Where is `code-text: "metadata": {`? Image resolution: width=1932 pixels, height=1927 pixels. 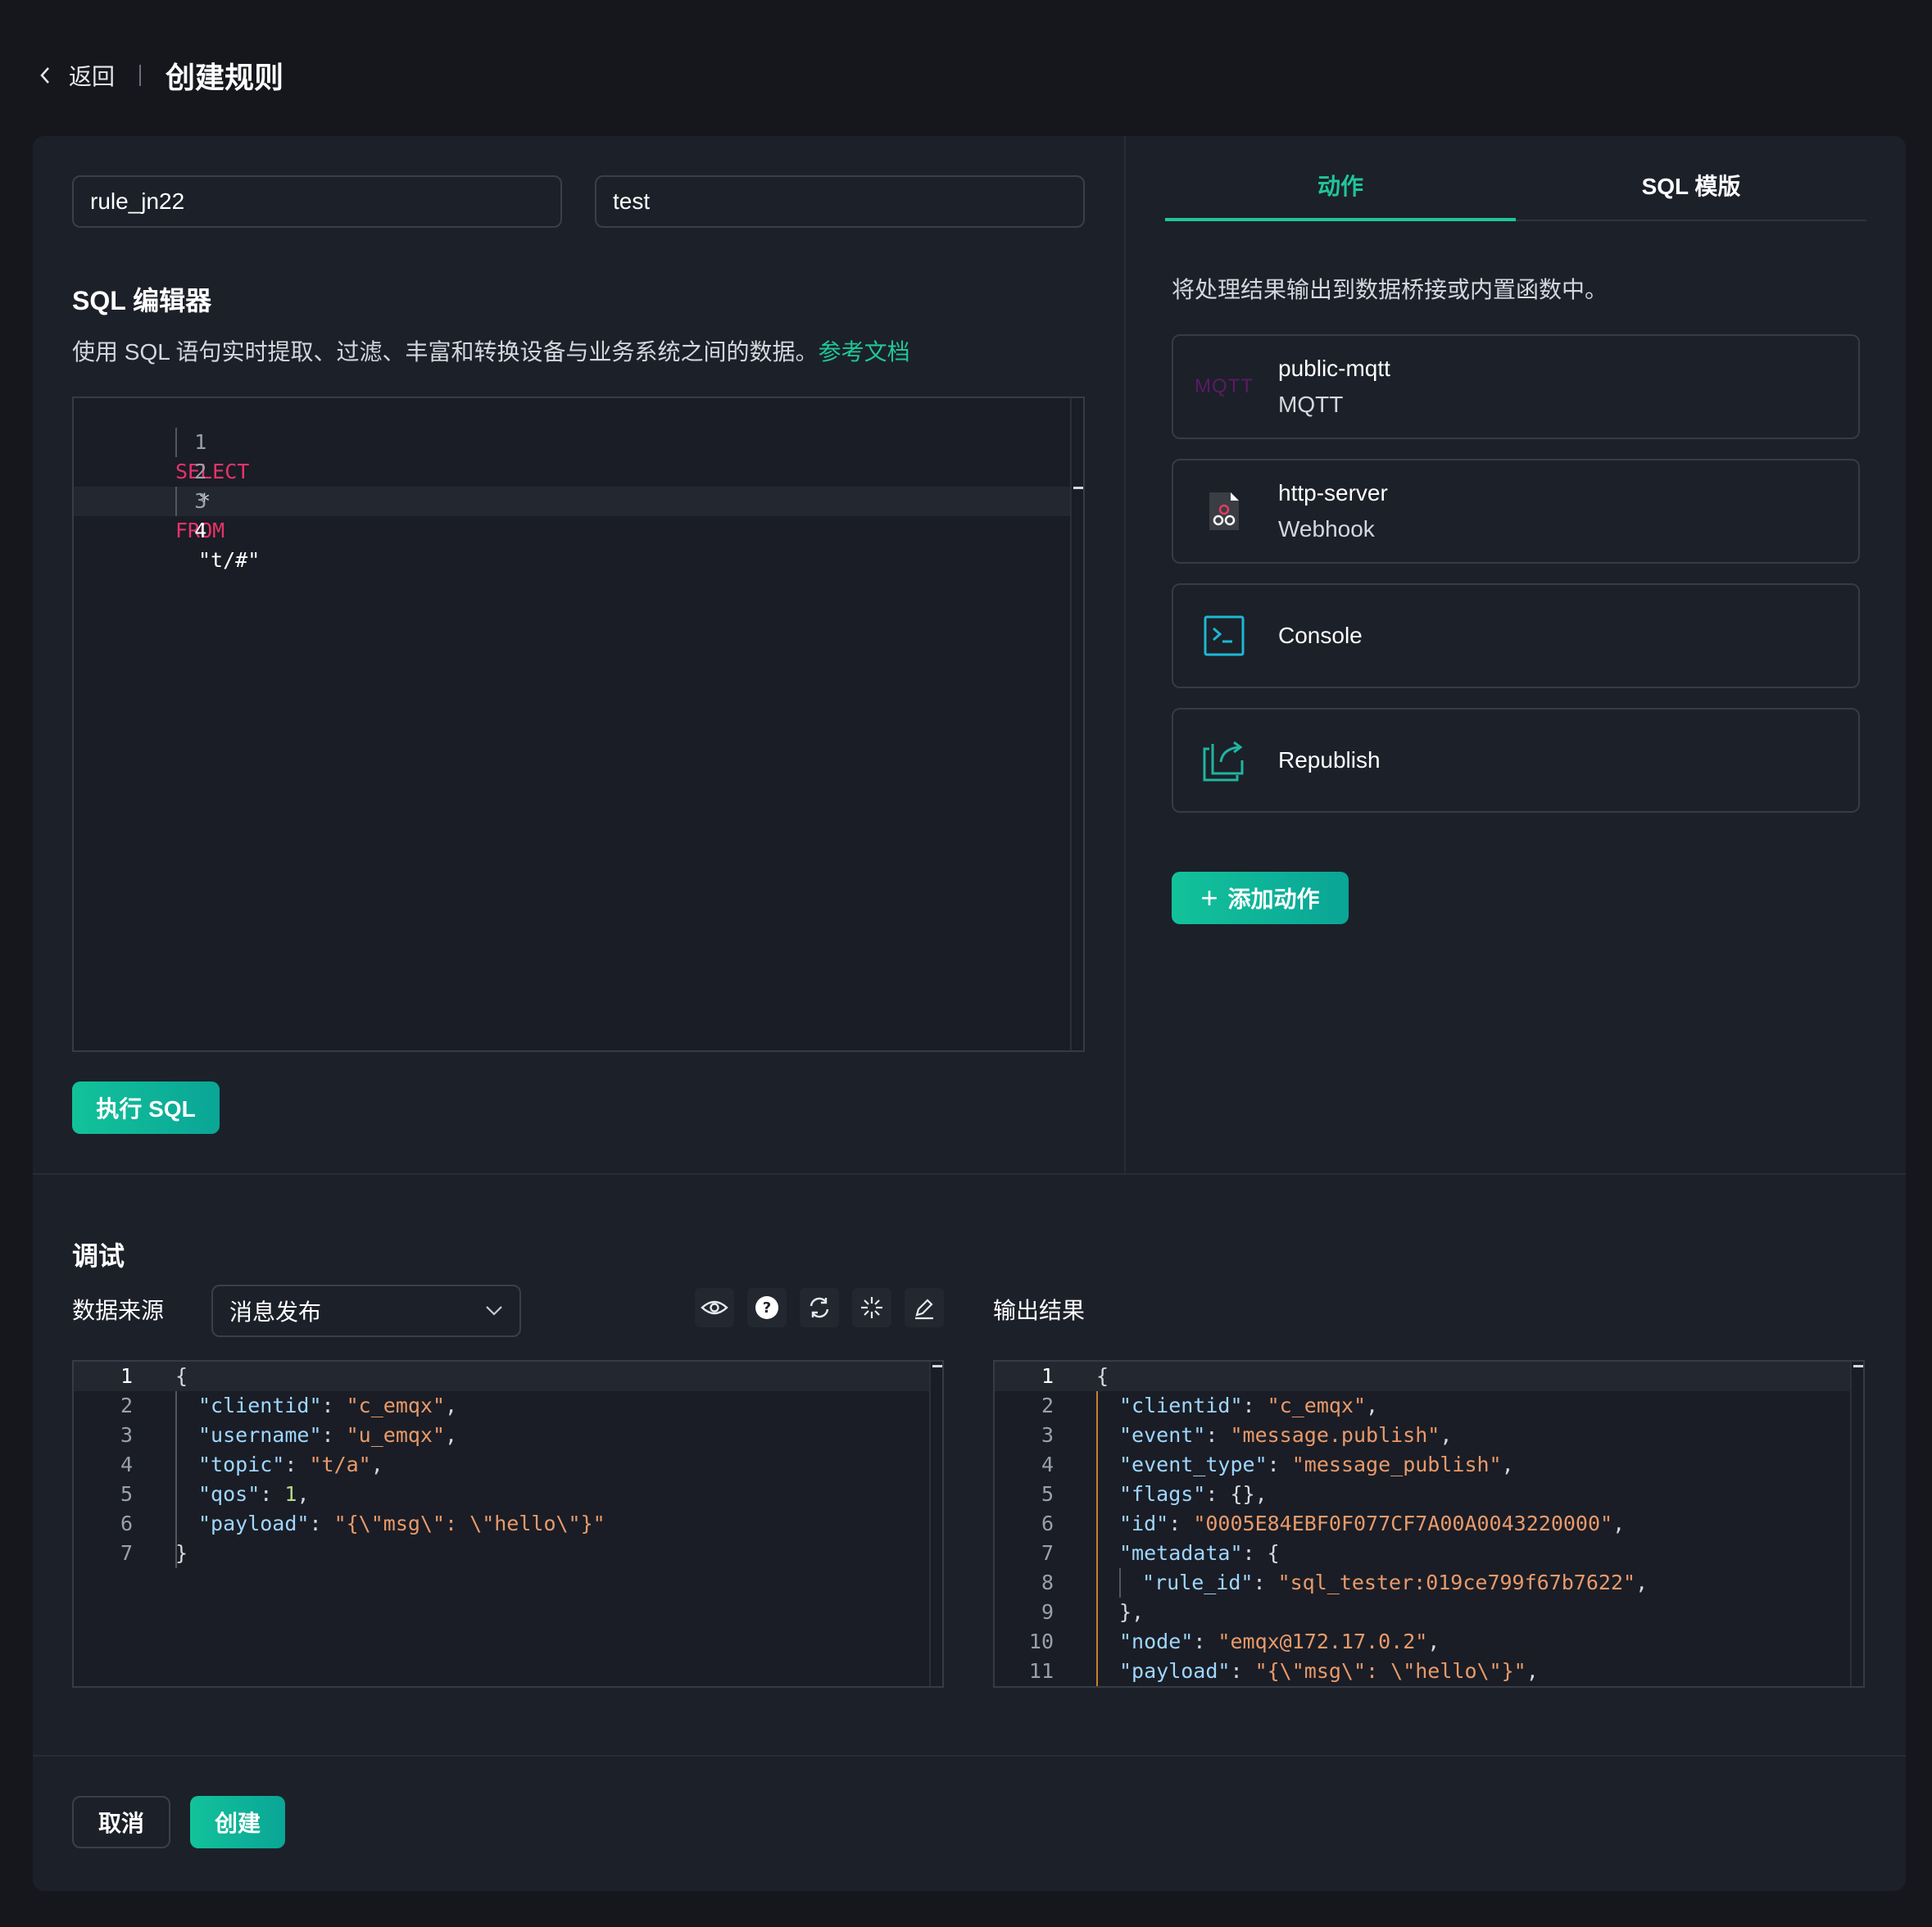
code-text: "metadata": { is located at coordinates (1199, 1553).